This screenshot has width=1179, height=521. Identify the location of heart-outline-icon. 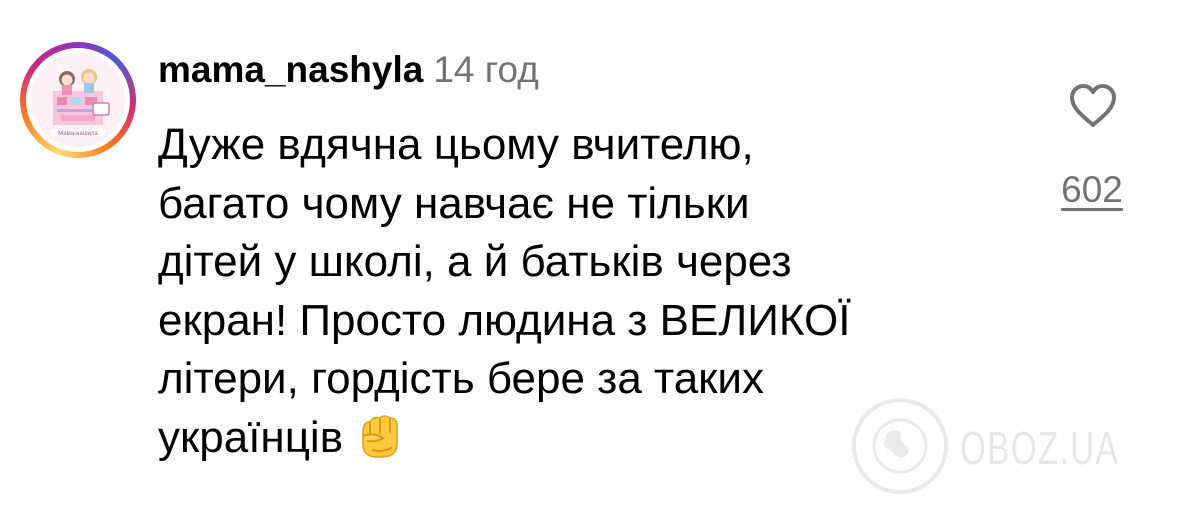
(1093, 105).